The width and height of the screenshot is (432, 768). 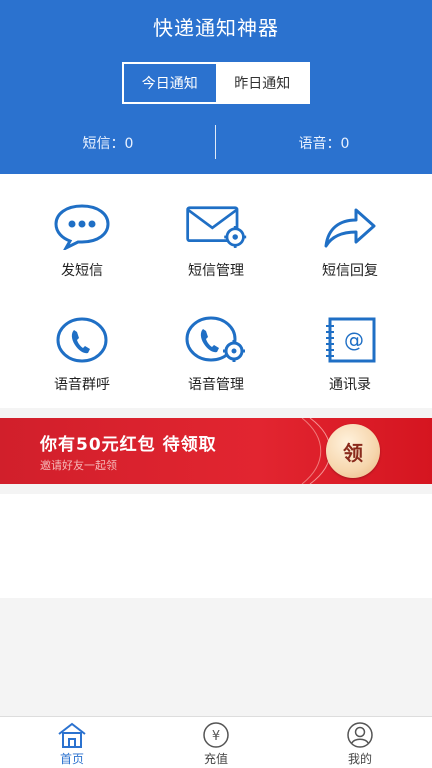 What do you see at coordinates (359, 759) in the screenshot?
I see `tab-profile-label: 我的` at bounding box center [359, 759].